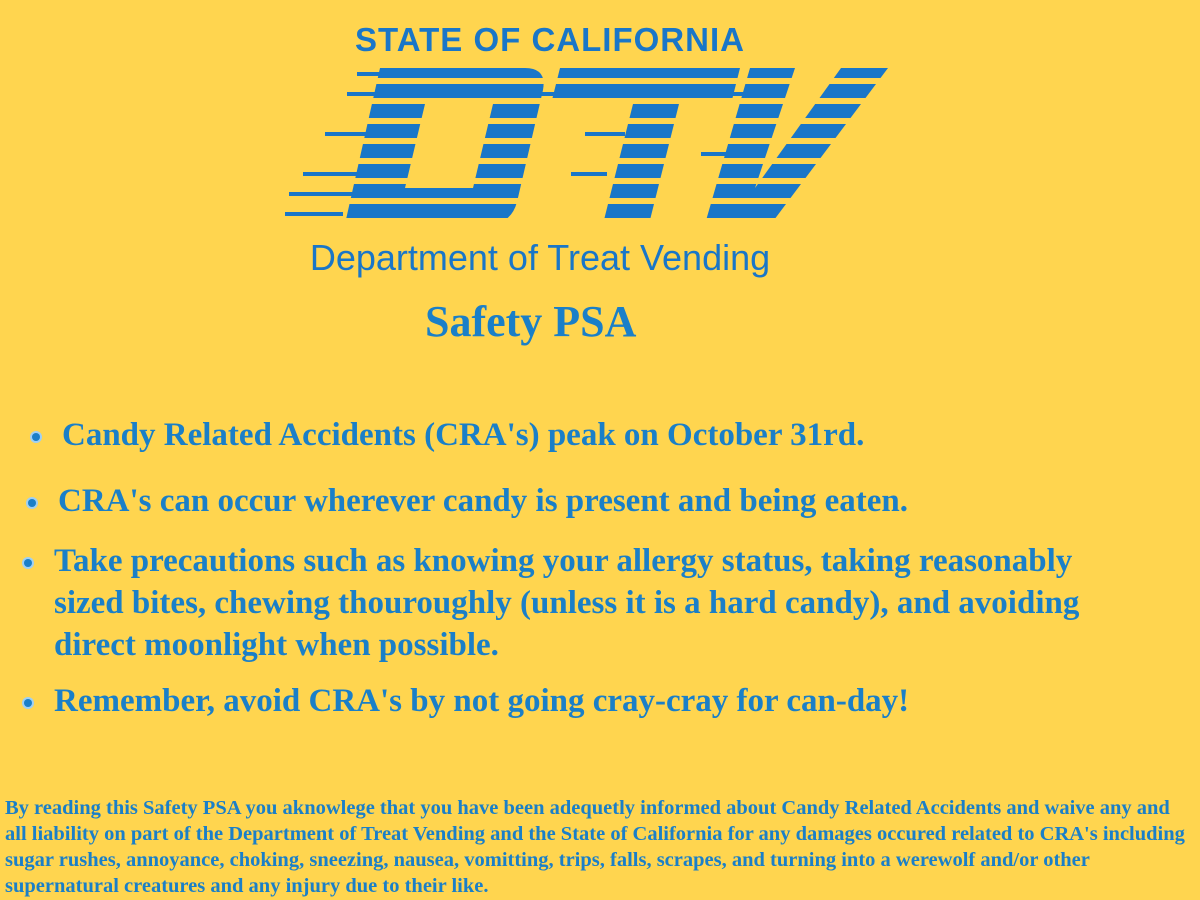 Image resolution: width=1200 pixels, height=900 pixels. I want to click on logo-state-label: STATE OF CALIFORNIA, so click(550, 39).